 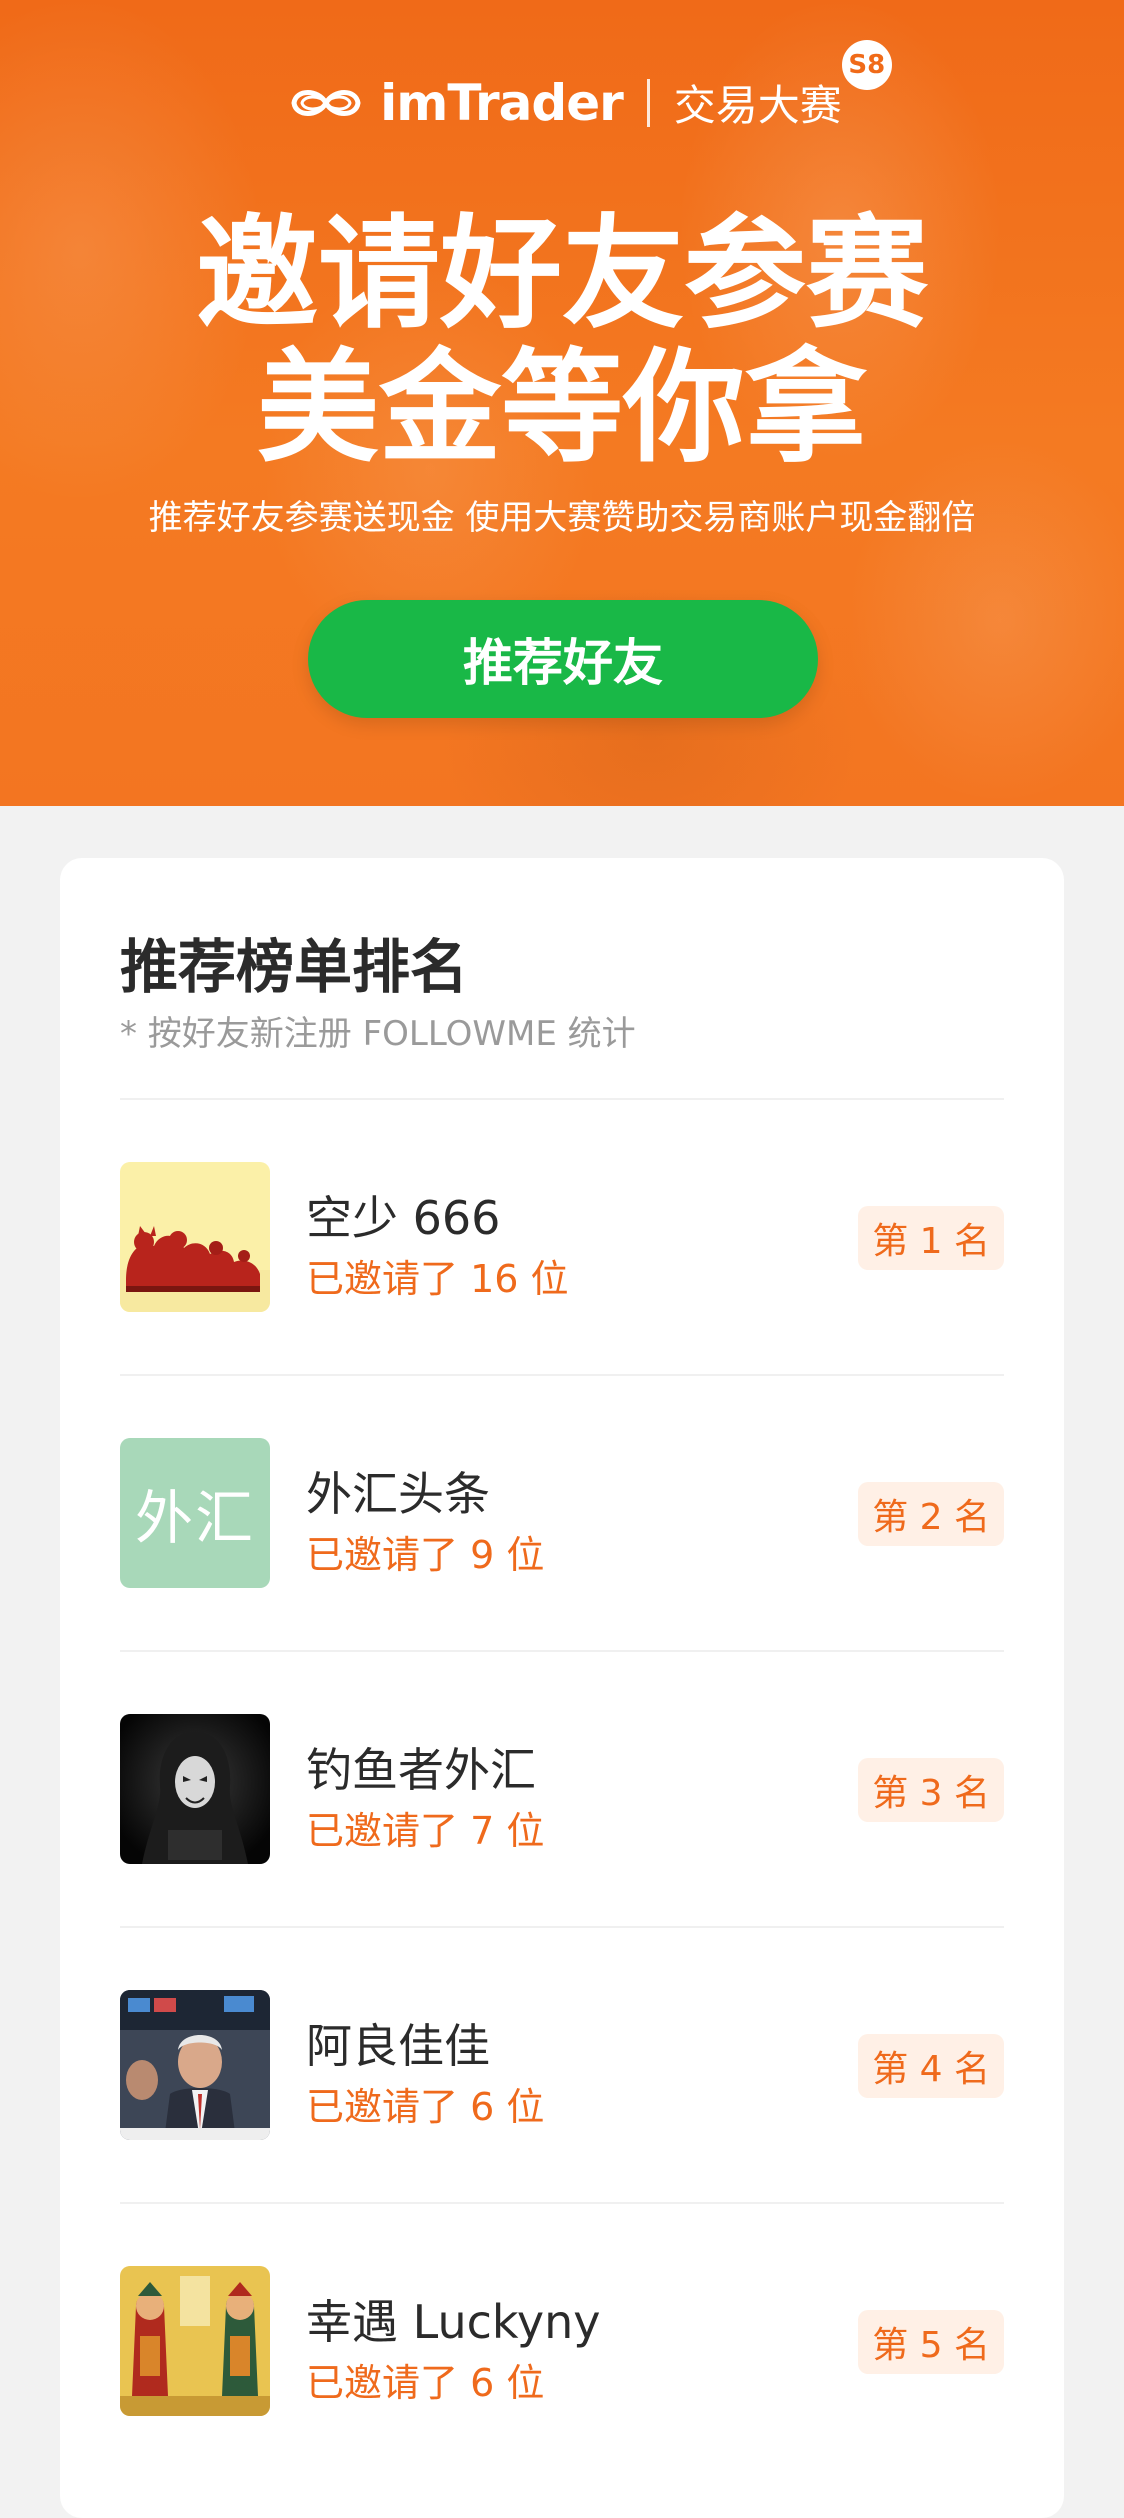 I want to click on brand-name: imTrader, so click(x=502, y=102).